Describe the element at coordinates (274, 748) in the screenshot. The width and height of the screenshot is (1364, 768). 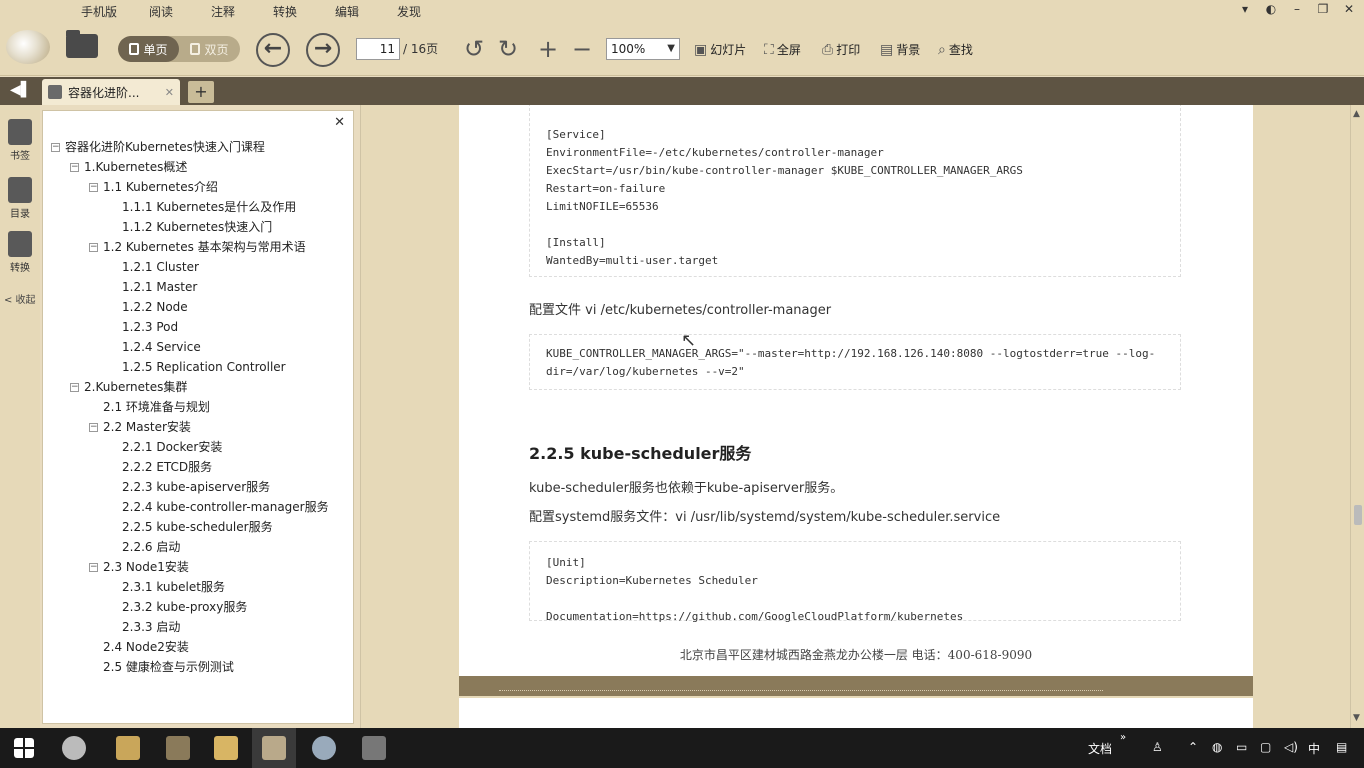
I see `reader-app-icon` at that location.